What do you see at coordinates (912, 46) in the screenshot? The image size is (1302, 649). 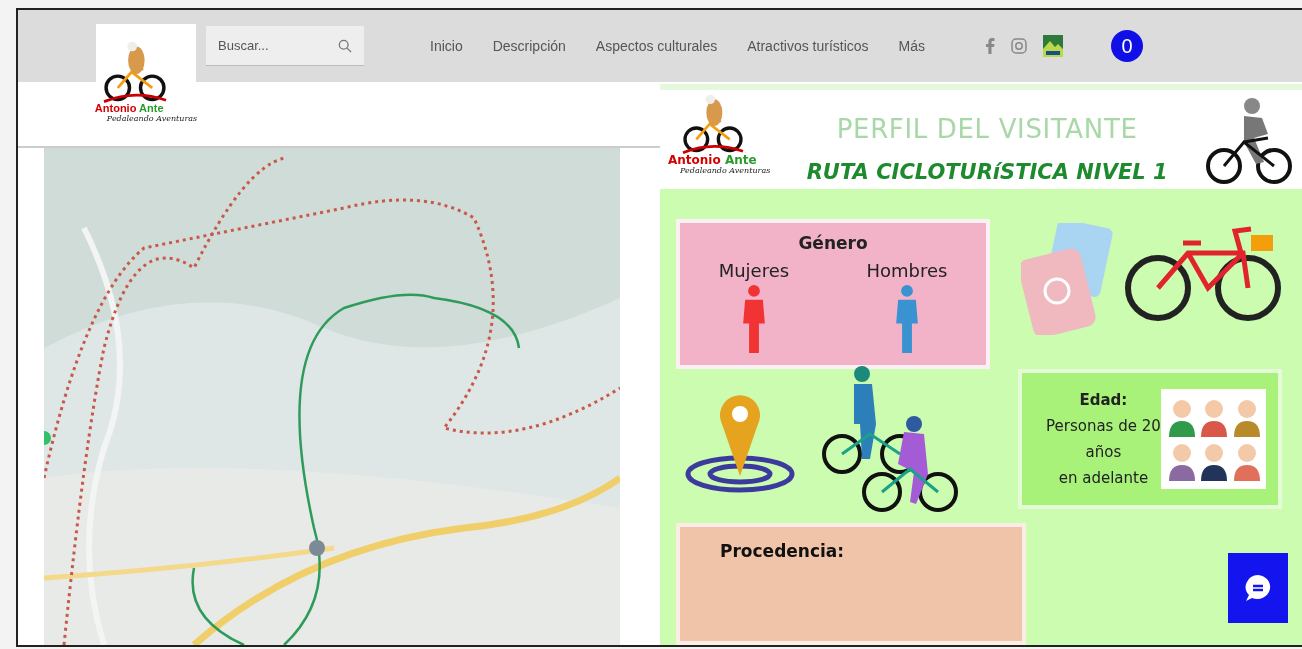 I see `nav-link: Más` at bounding box center [912, 46].